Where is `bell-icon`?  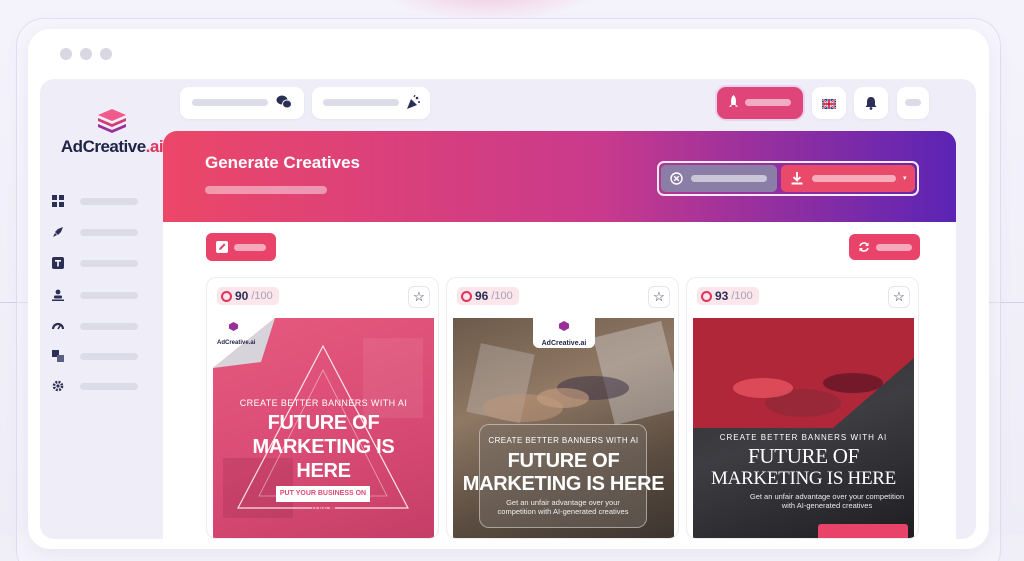 bell-icon is located at coordinates (871, 104).